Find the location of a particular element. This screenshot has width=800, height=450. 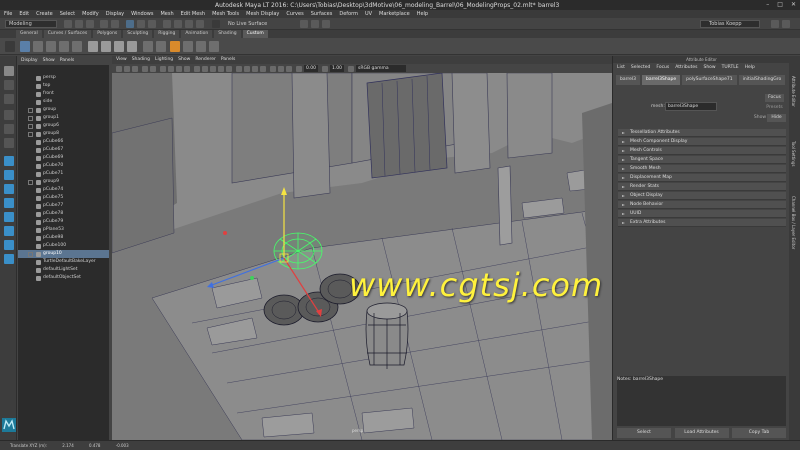

delete-history-icon is located at coordinates (51, 46).